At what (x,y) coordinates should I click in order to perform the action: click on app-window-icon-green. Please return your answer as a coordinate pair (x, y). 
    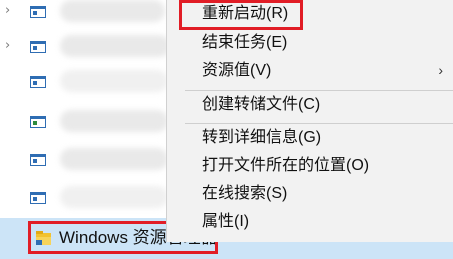
    Looking at the image, I should click on (38, 122).